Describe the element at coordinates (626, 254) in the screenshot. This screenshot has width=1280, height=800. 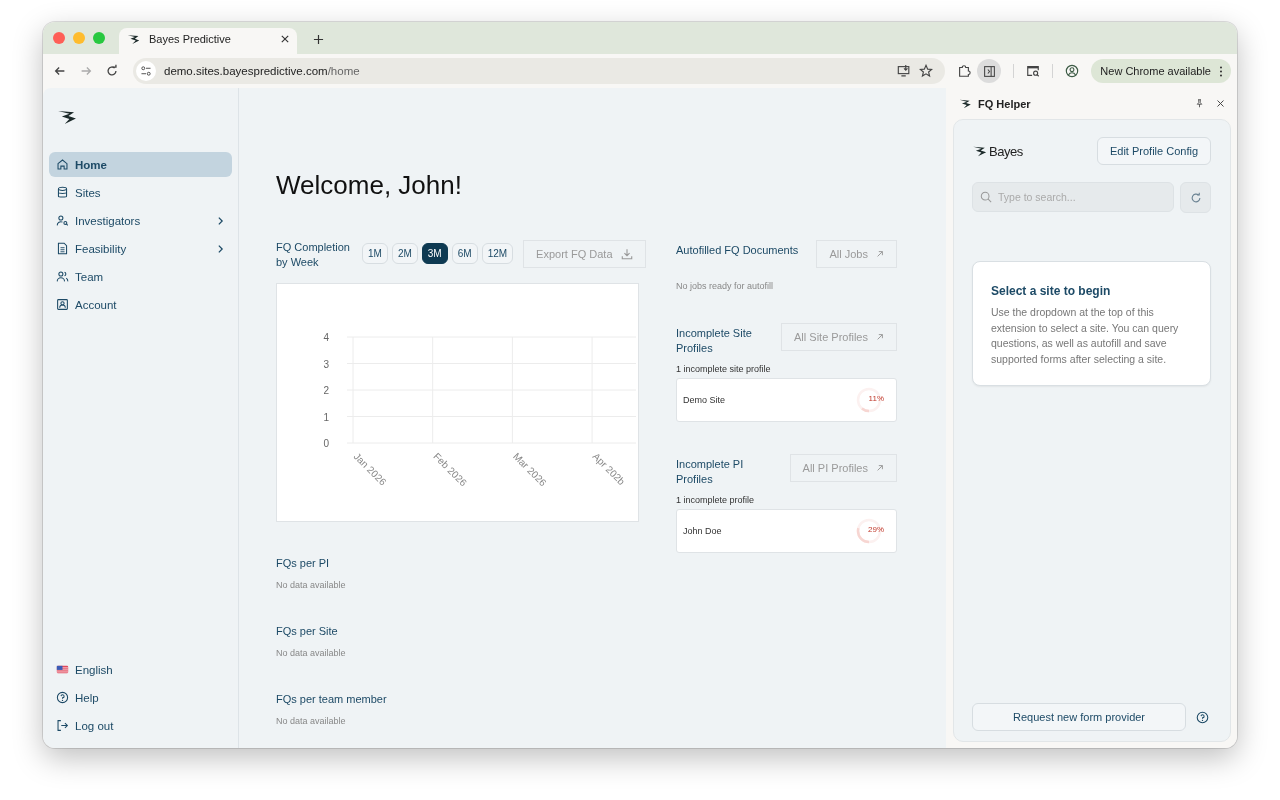
I see `download-icon` at that location.